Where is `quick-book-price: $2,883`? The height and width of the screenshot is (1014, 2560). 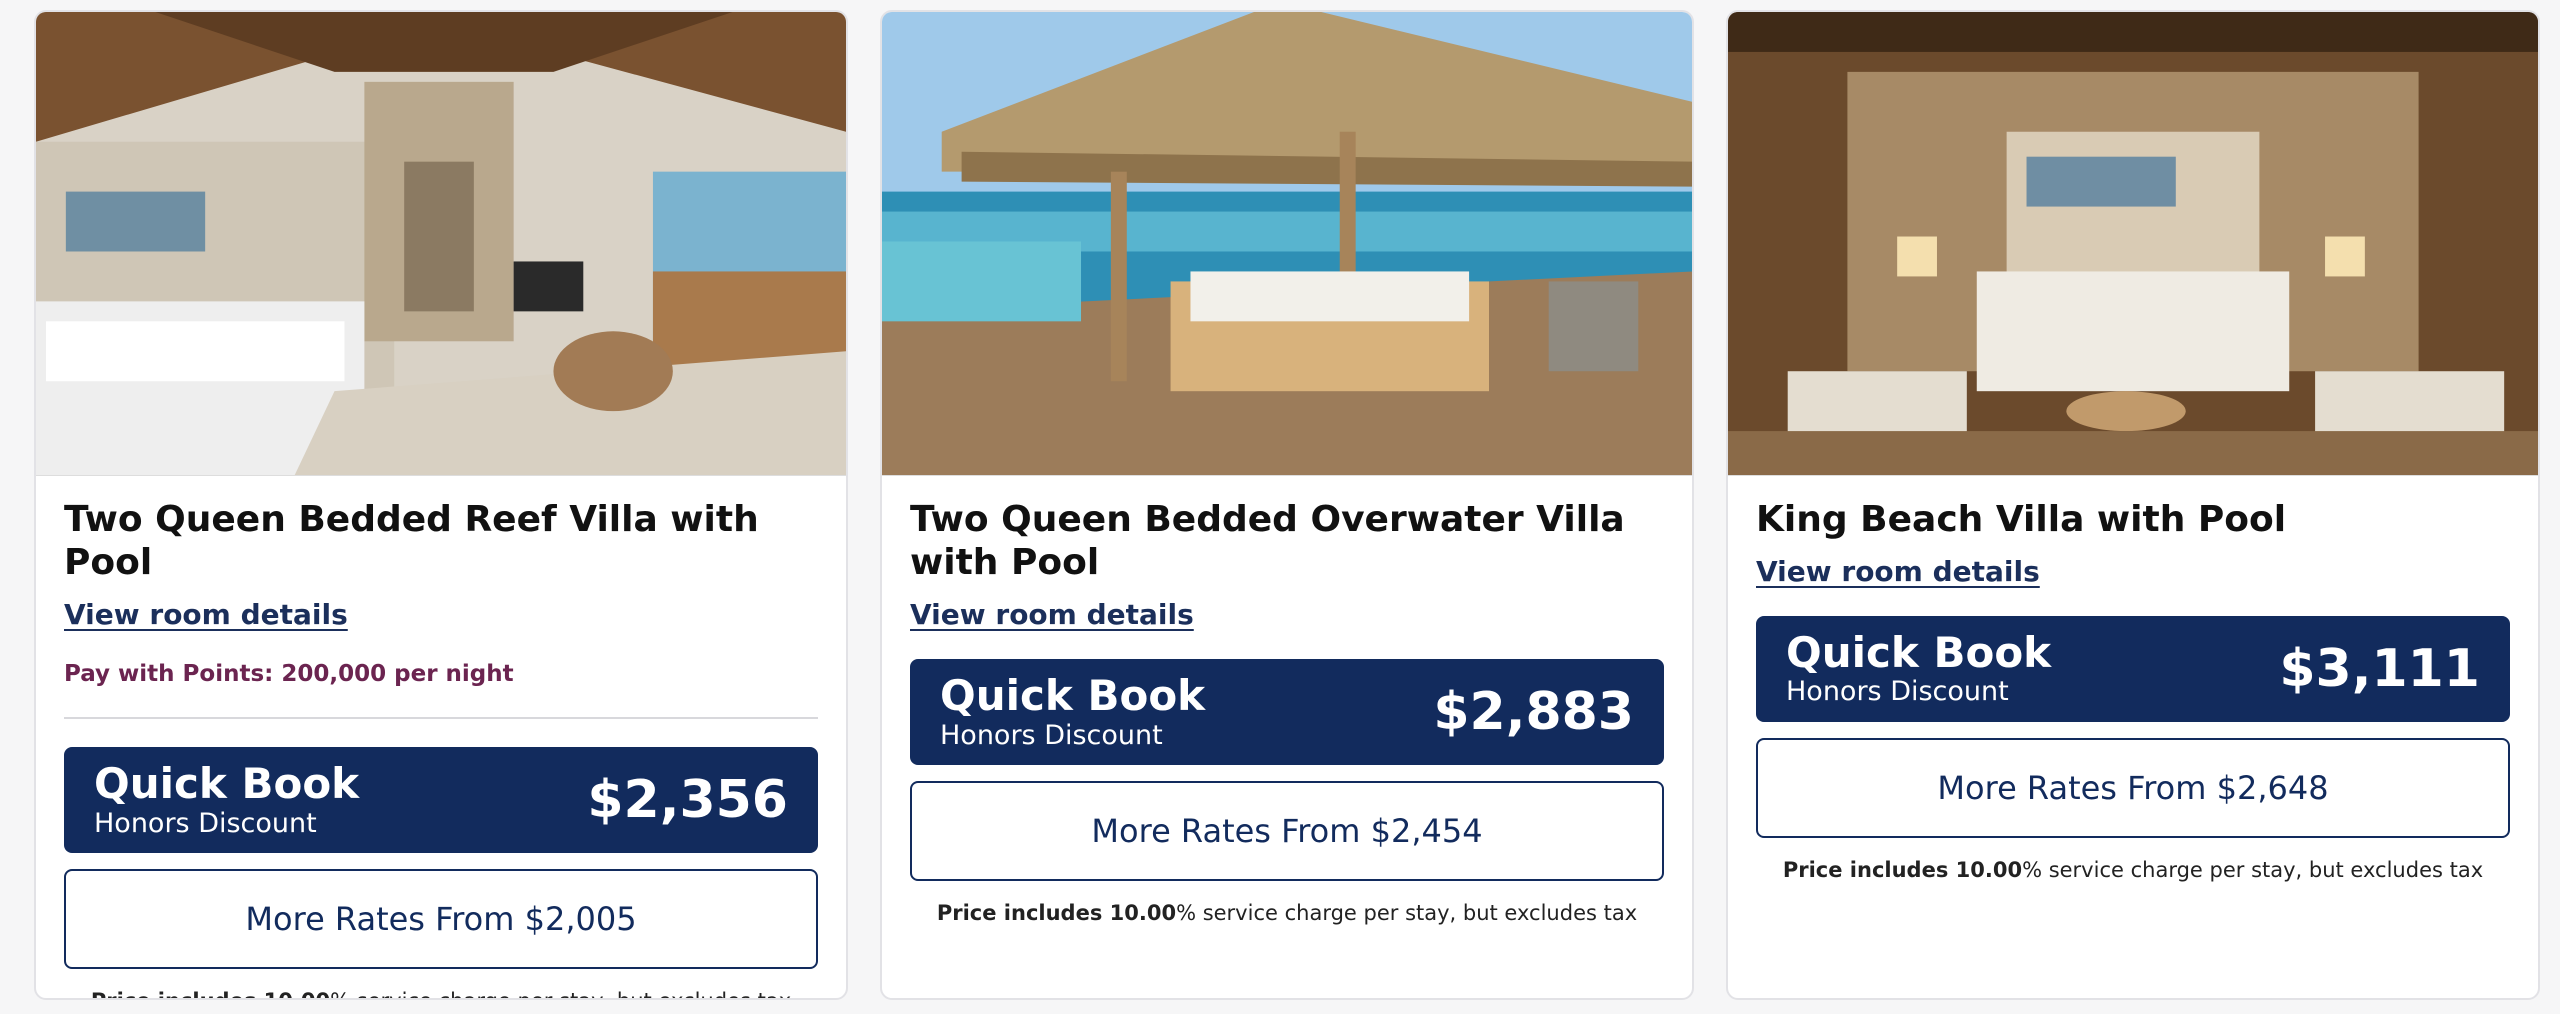 quick-book-price: $2,883 is located at coordinates (1533, 712).